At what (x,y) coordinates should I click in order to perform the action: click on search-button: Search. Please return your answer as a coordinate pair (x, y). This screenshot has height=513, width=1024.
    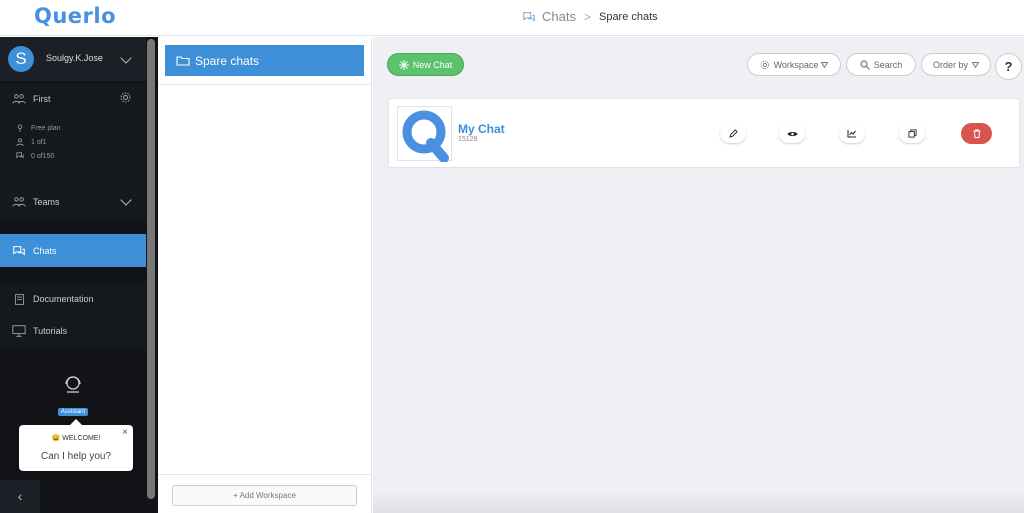
    Looking at the image, I should click on (881, 64).